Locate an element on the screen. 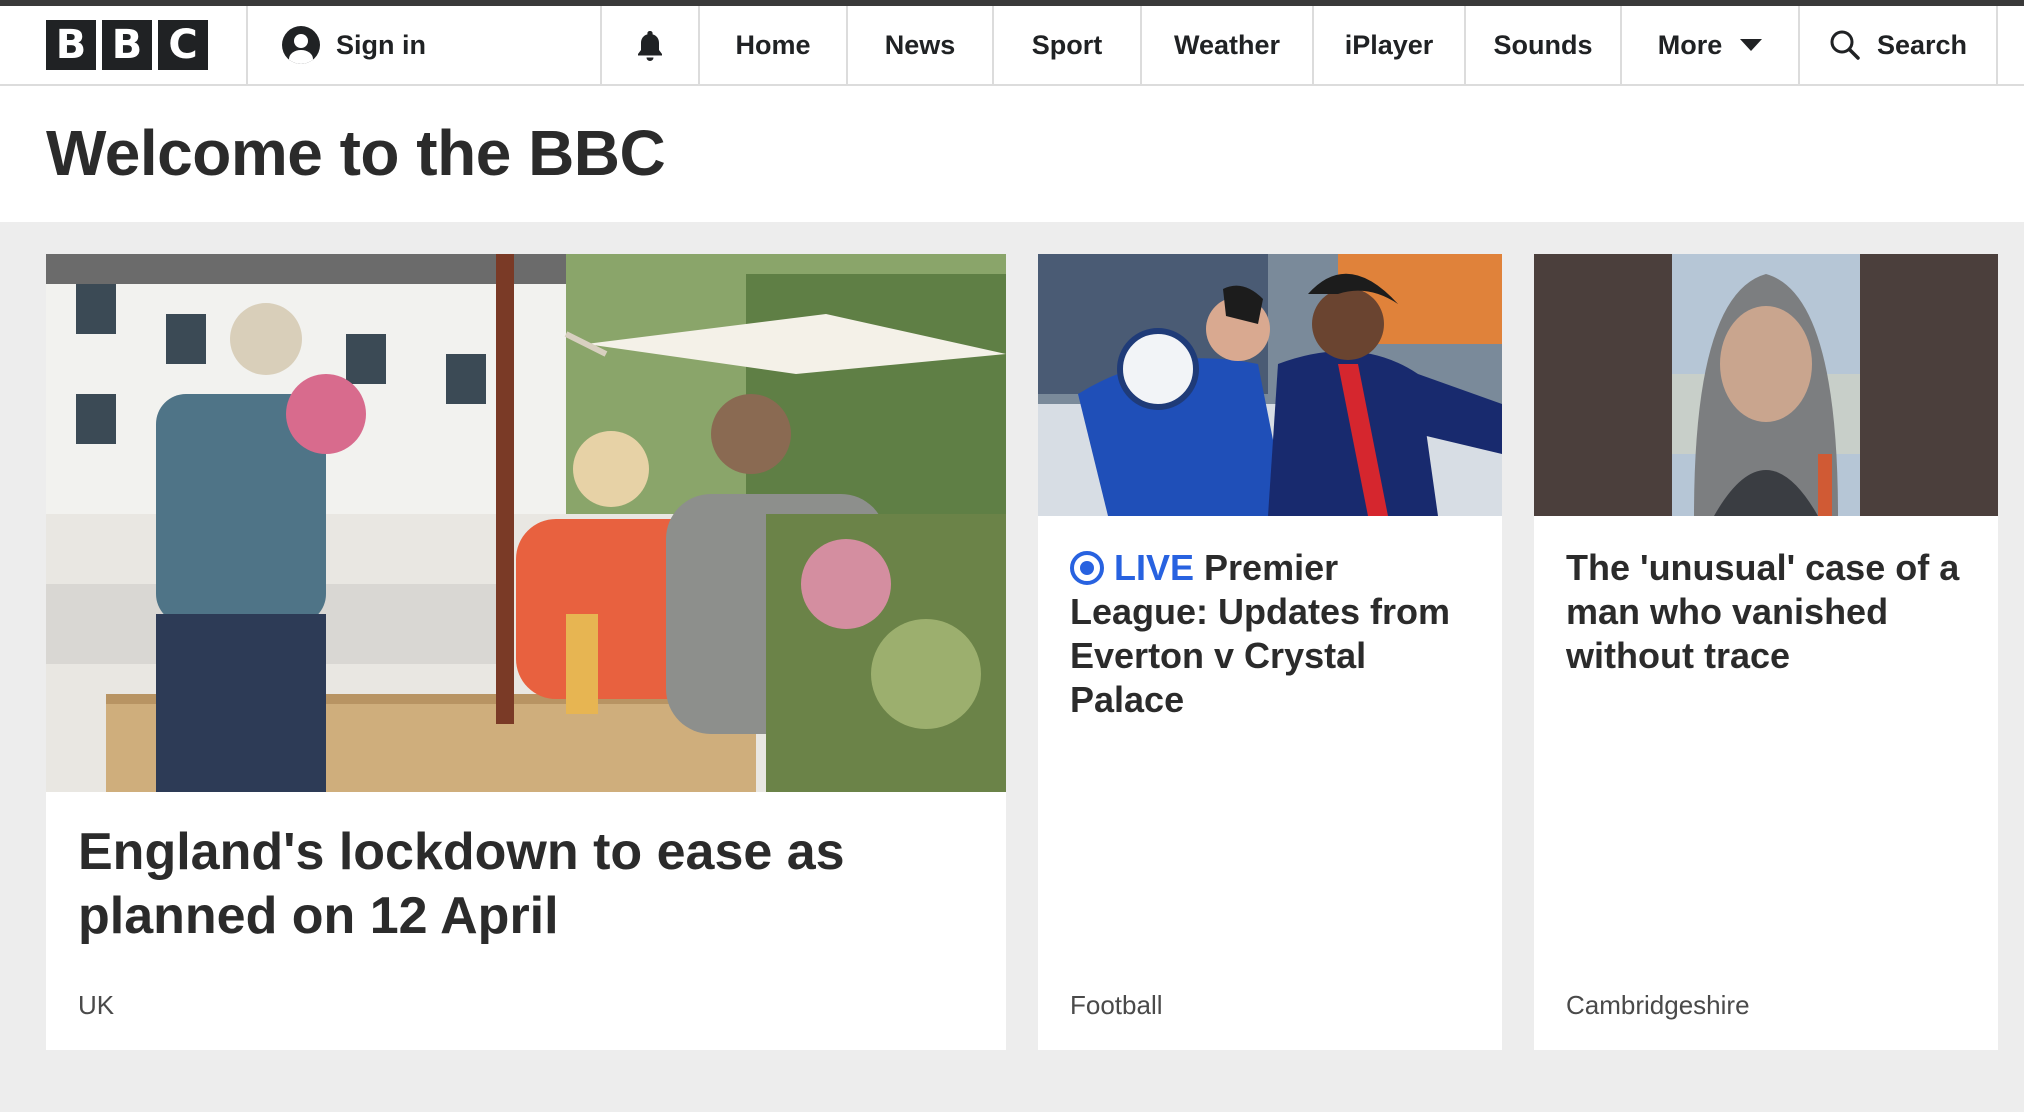 The width and height of the screenshot is (2024, 1112). nav-item-sounds: Sounds is located at coordinates (1544, 45).